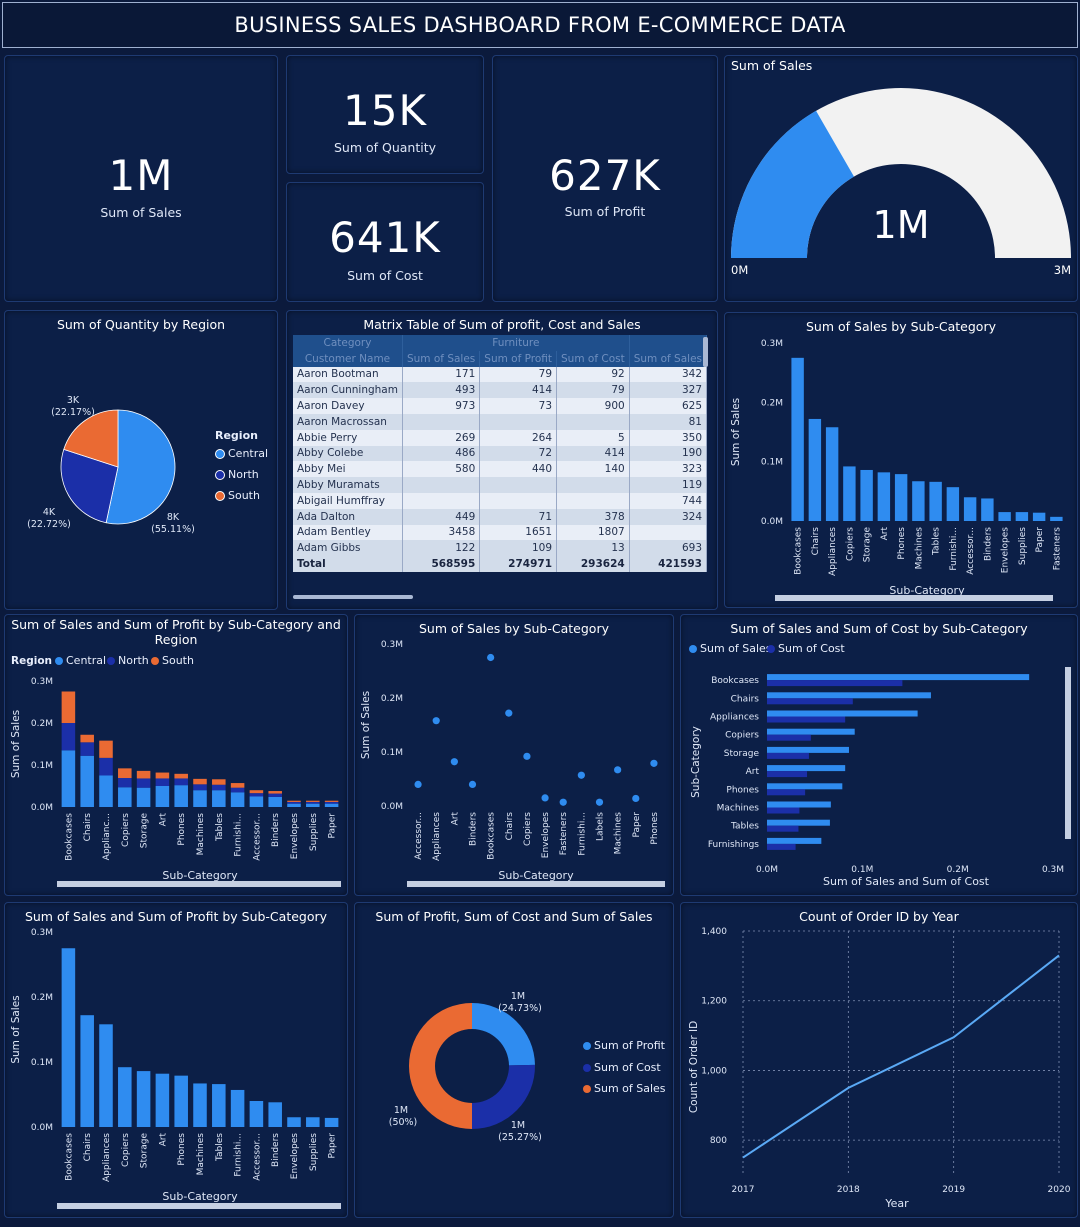  I want to click on bar-binders, so click(987, 509).